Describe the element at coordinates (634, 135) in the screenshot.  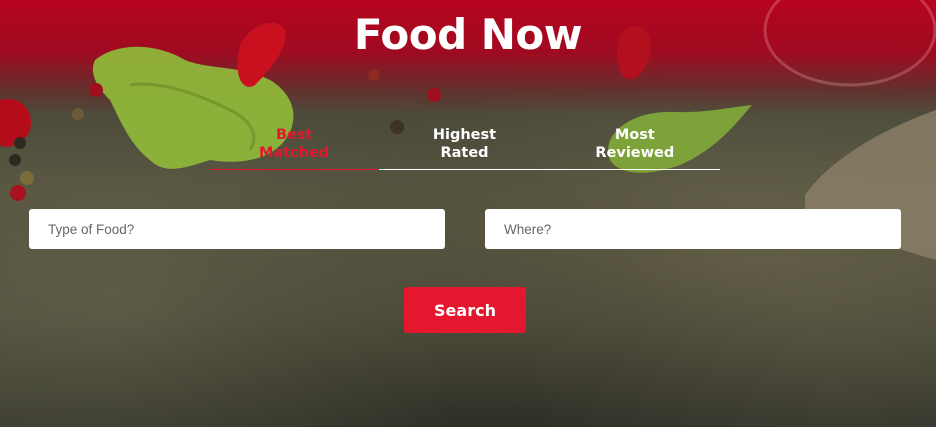
I see `tab-label-line1: Most` at that location.